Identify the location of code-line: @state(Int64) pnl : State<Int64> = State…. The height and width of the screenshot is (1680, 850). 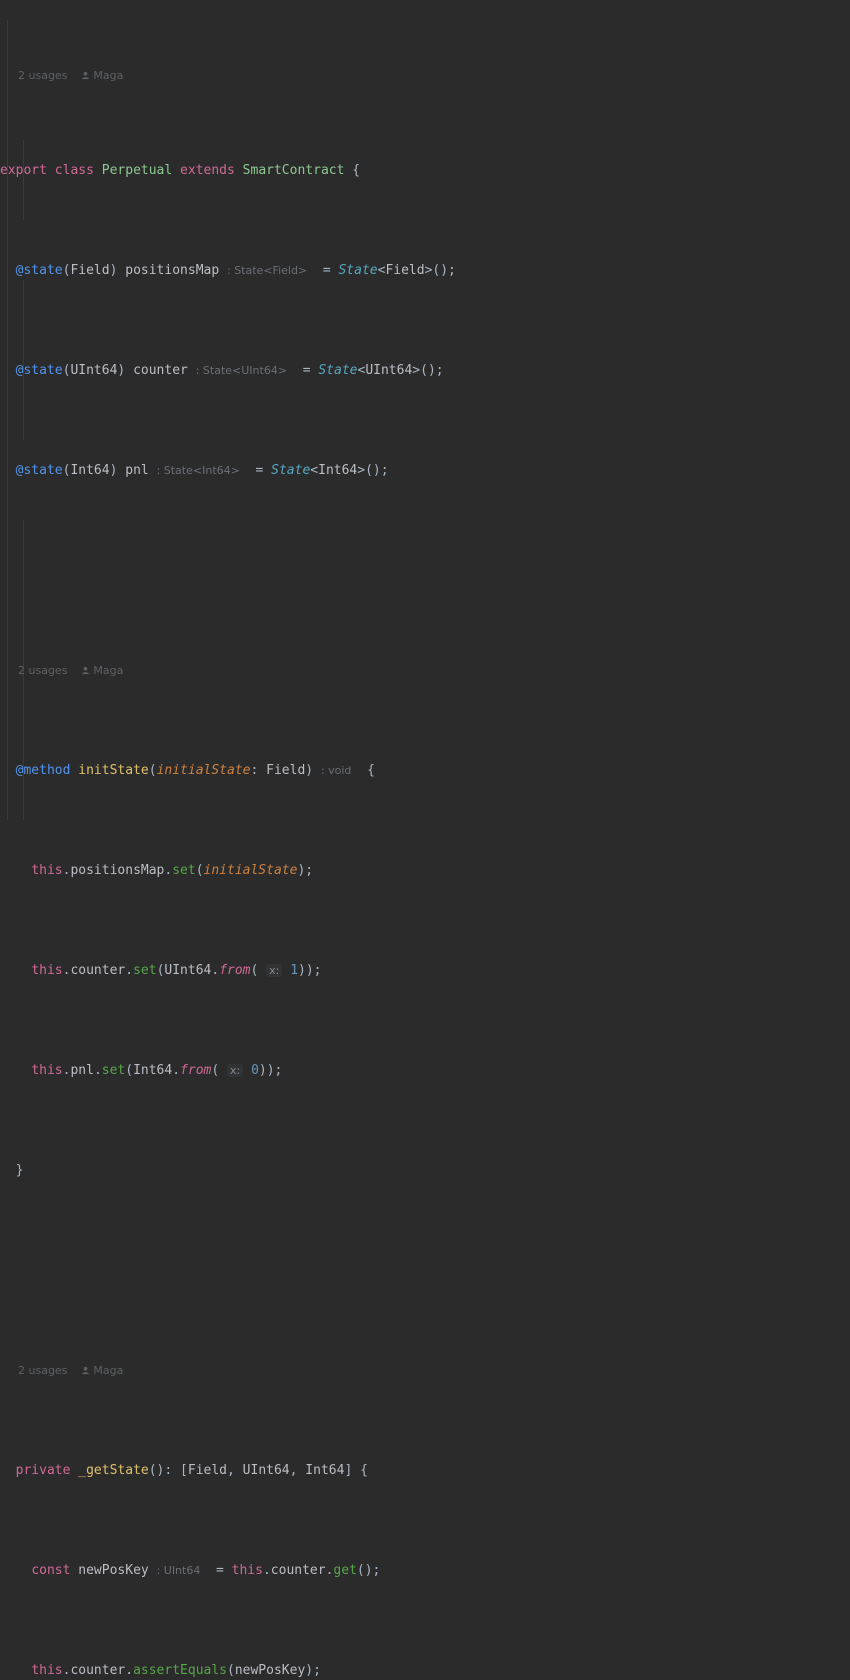
(425, 471).